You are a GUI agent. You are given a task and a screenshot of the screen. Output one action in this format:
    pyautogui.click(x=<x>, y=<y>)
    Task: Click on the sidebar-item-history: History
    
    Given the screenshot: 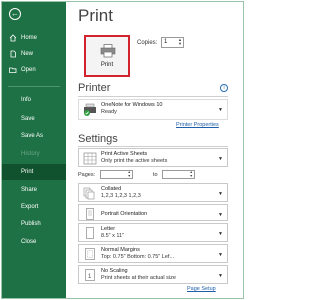 What is the action you would take?
    pyautogui.click(x=34, y=154)
    